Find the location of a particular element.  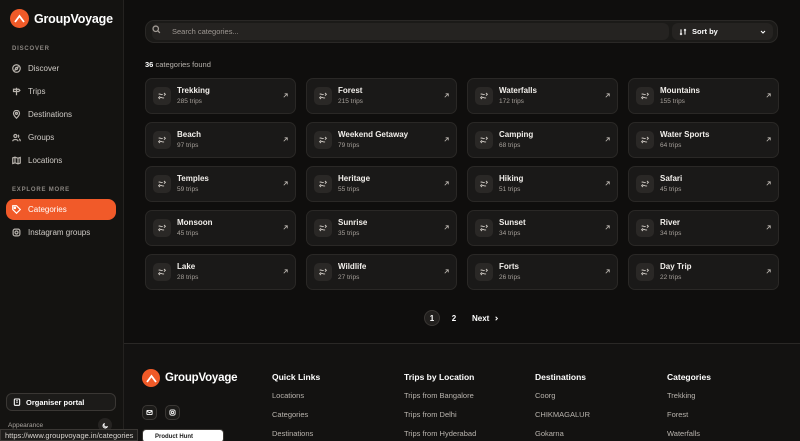

mail-icon is located at coordinates (149, 412).